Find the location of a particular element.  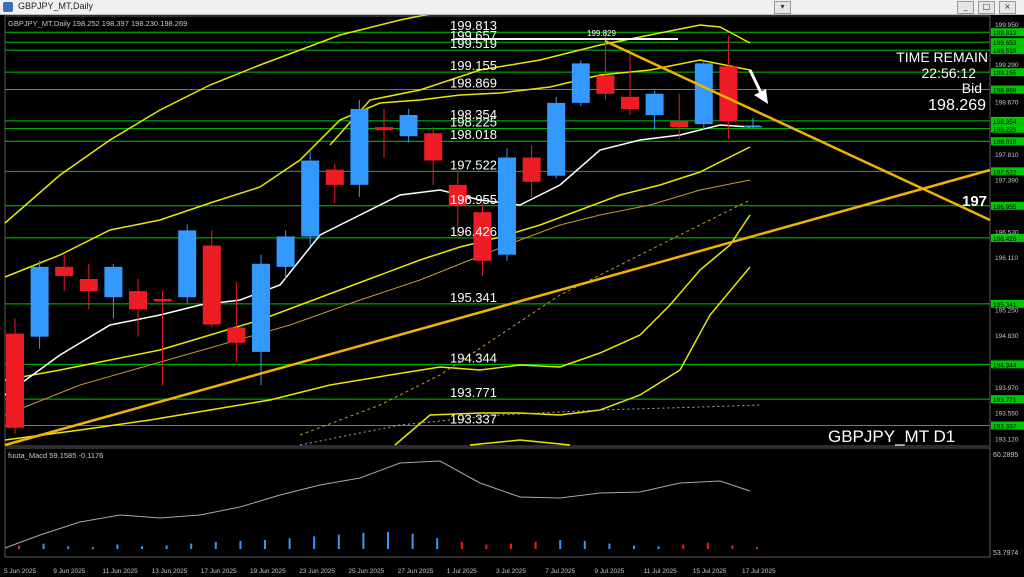

level-label: 199.155 is located at coordinates (473, 65).